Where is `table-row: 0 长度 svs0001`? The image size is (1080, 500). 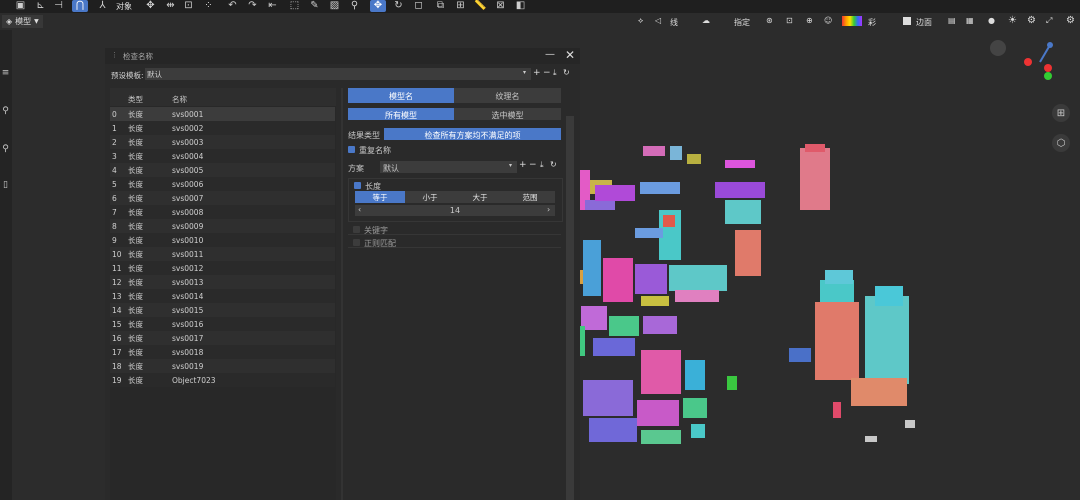 table-row: 0 长度 svs0001 is located at coordinates (222, 114).